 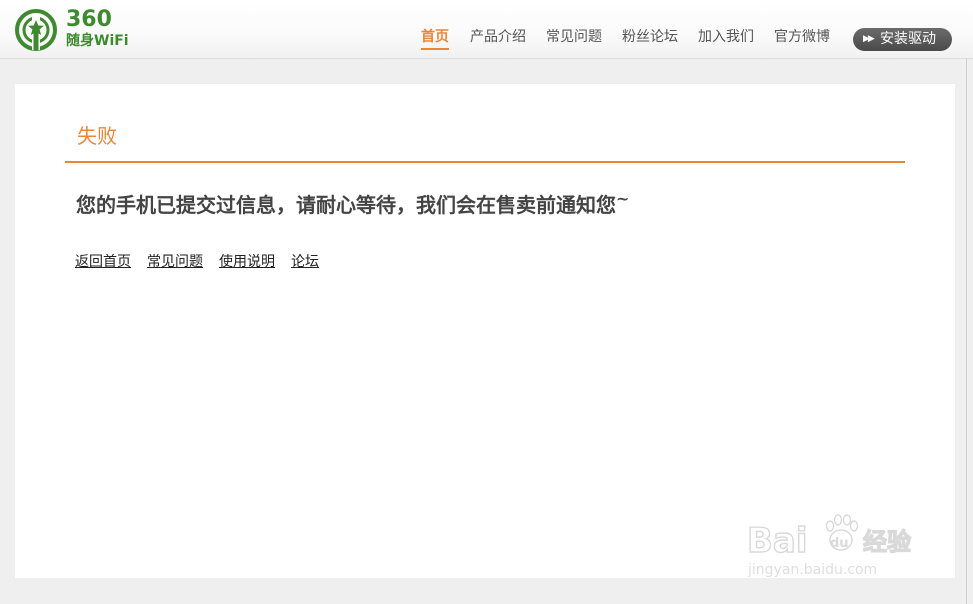 I want to click on nav-item-home: 首页, so click(x=435, y=38).